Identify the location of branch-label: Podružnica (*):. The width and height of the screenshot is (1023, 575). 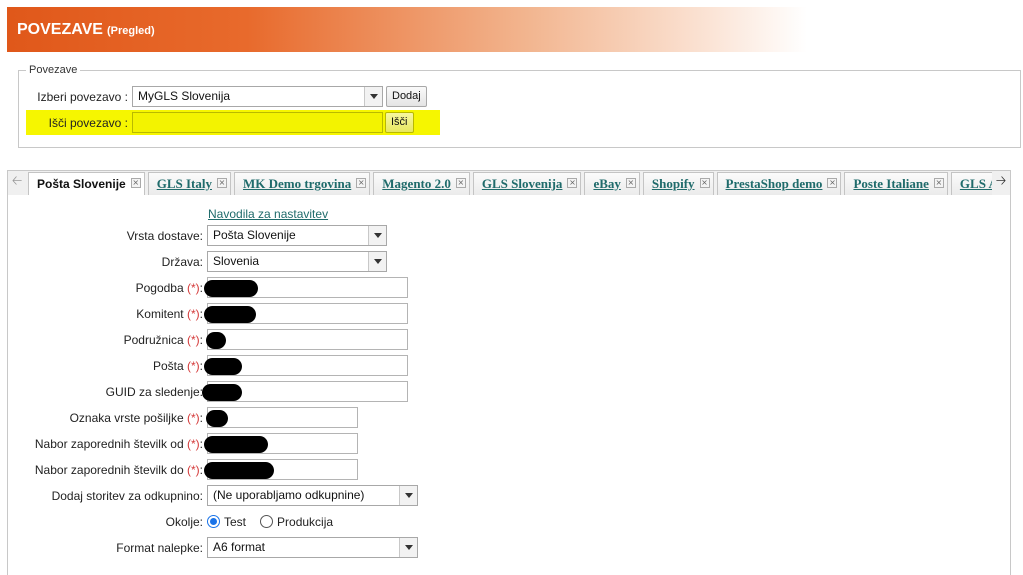
(163, 340).